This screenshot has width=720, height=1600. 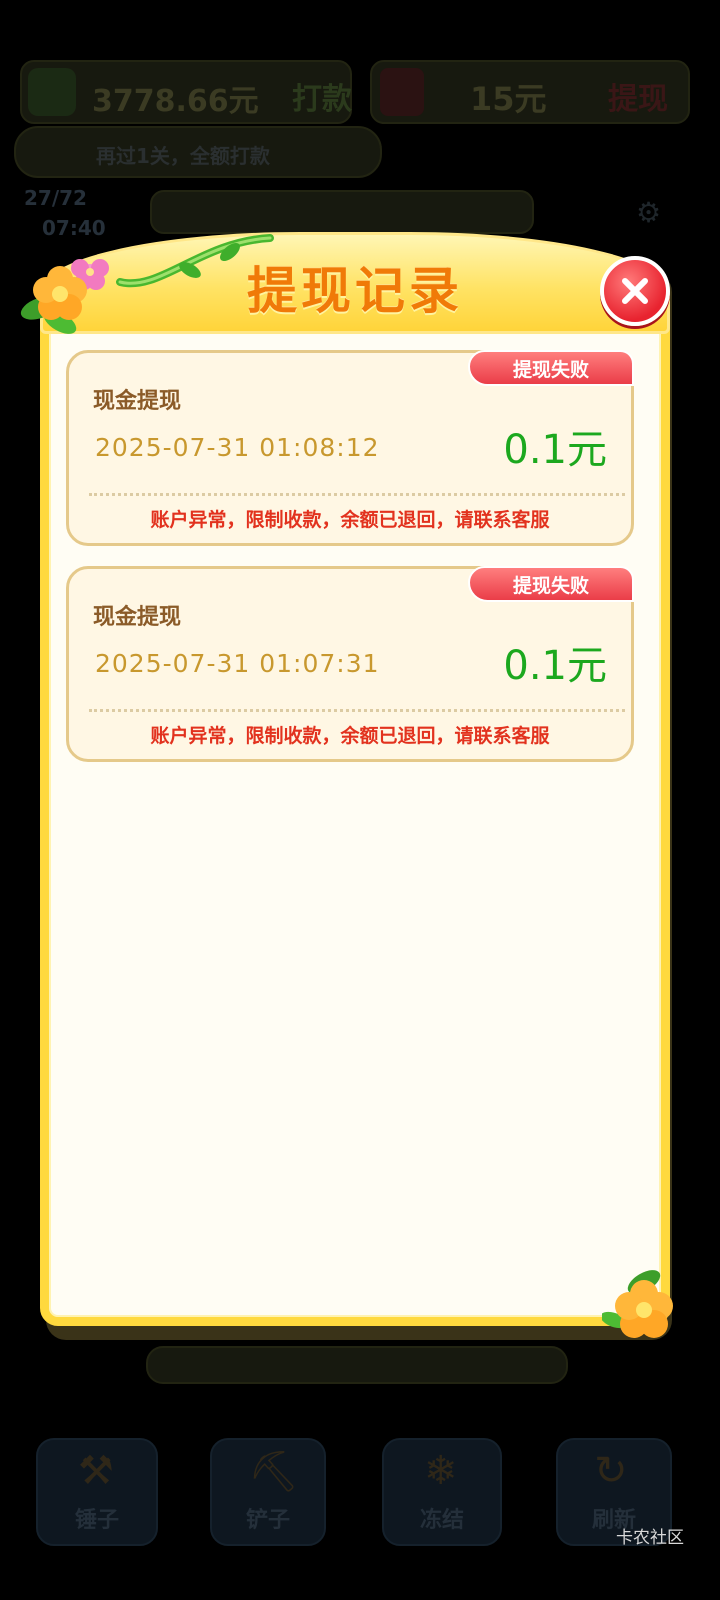 I want to click on tool-shovel-button: ⛏ 铲子, so click(x=268, y=1492).